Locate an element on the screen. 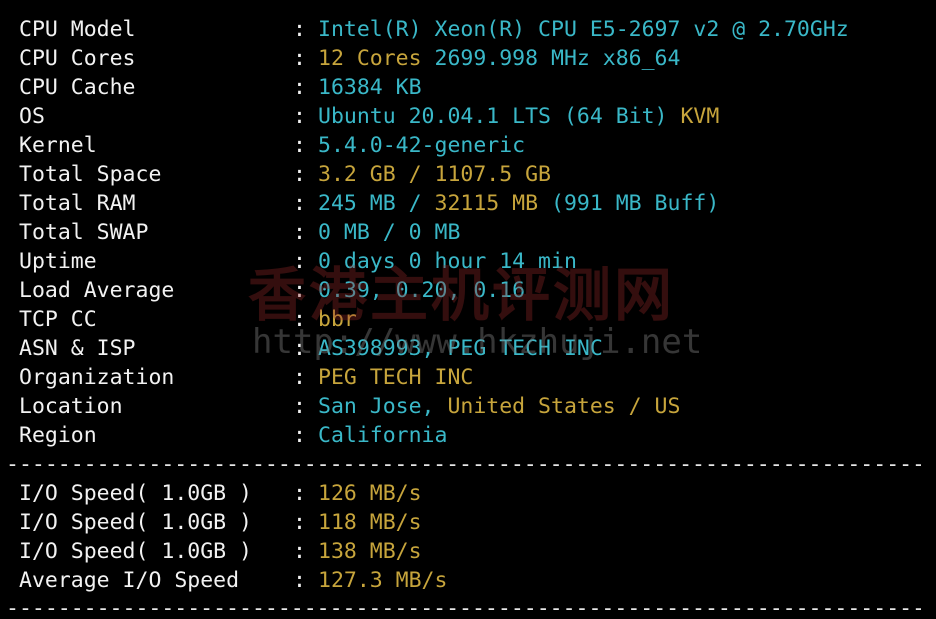  row-label: Uptime is located at coordinates (58, 261).